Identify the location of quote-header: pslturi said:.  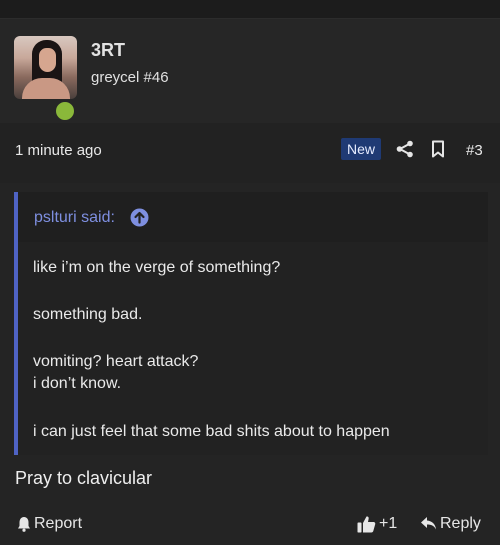
(253, 217).